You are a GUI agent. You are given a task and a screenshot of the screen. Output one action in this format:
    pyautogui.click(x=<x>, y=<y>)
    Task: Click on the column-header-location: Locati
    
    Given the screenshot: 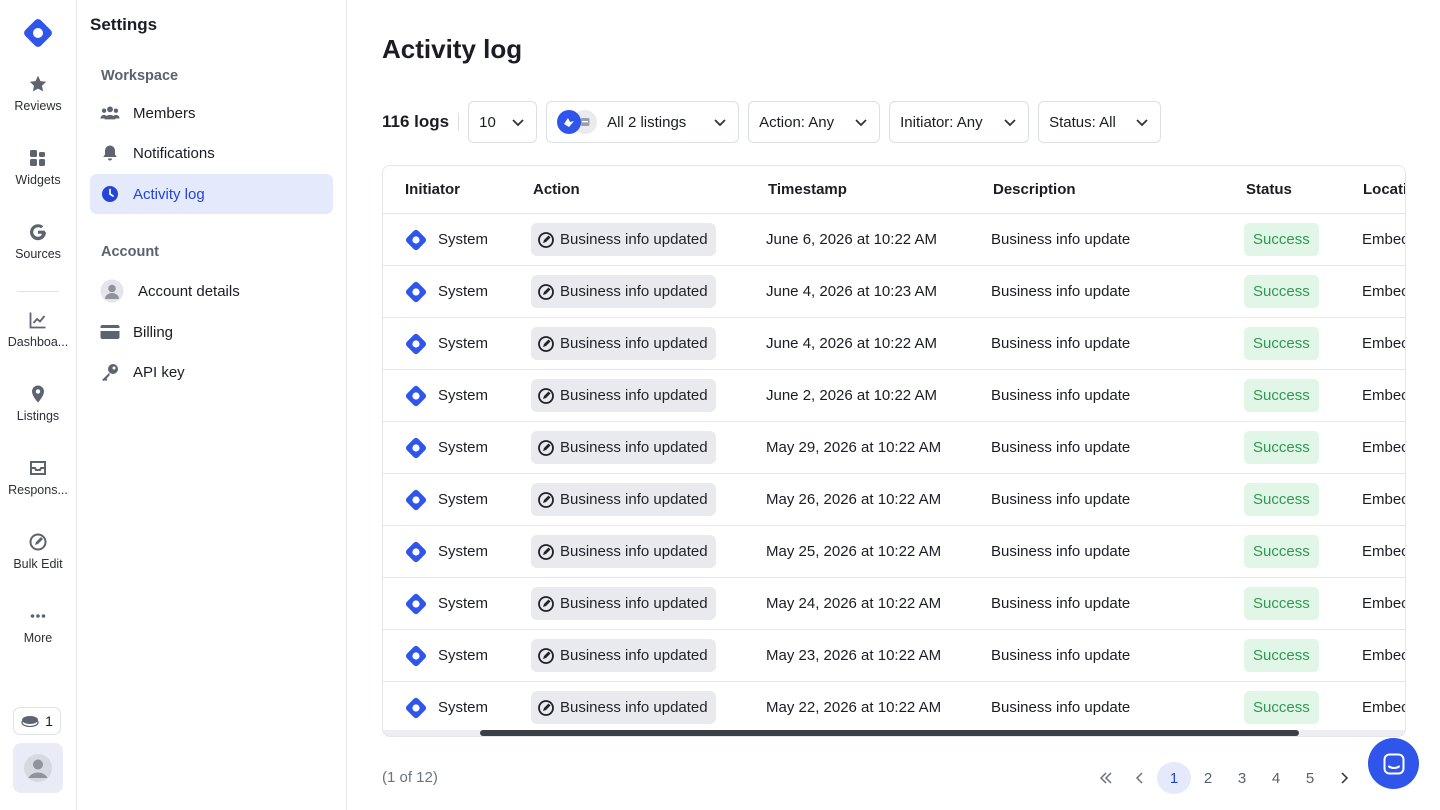 What is the action you would take?
    pyautogui.click(x=1384, y=190)
    